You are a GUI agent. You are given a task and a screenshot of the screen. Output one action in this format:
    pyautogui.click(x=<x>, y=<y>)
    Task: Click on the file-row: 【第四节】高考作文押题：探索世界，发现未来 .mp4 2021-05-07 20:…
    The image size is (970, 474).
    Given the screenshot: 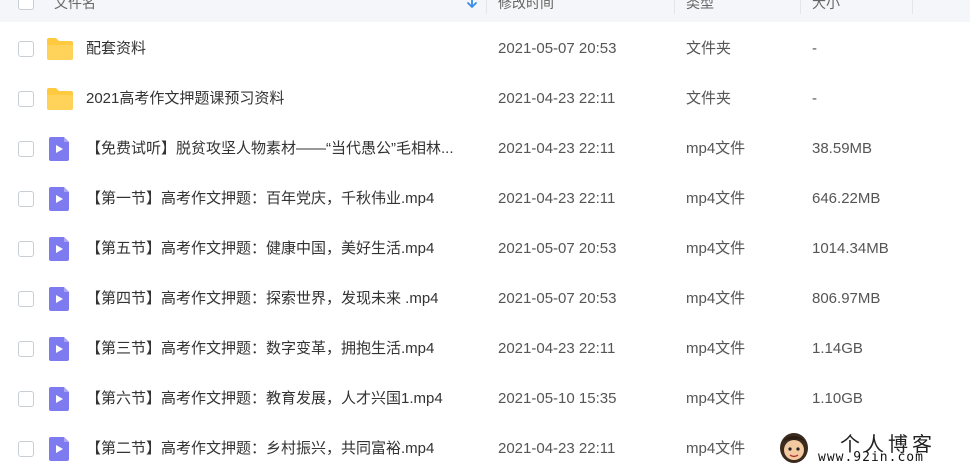 What is the action you would take?
    pyautogui.click(x=485, y=299)
    